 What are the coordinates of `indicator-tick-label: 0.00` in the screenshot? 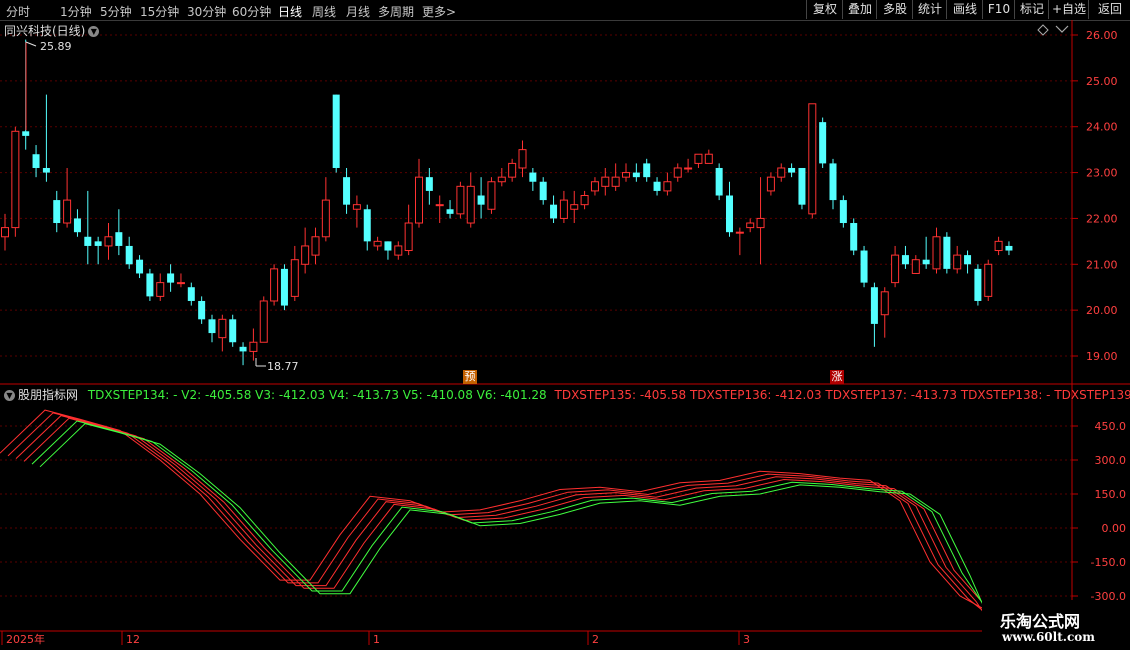 It's located at (1114, 528).